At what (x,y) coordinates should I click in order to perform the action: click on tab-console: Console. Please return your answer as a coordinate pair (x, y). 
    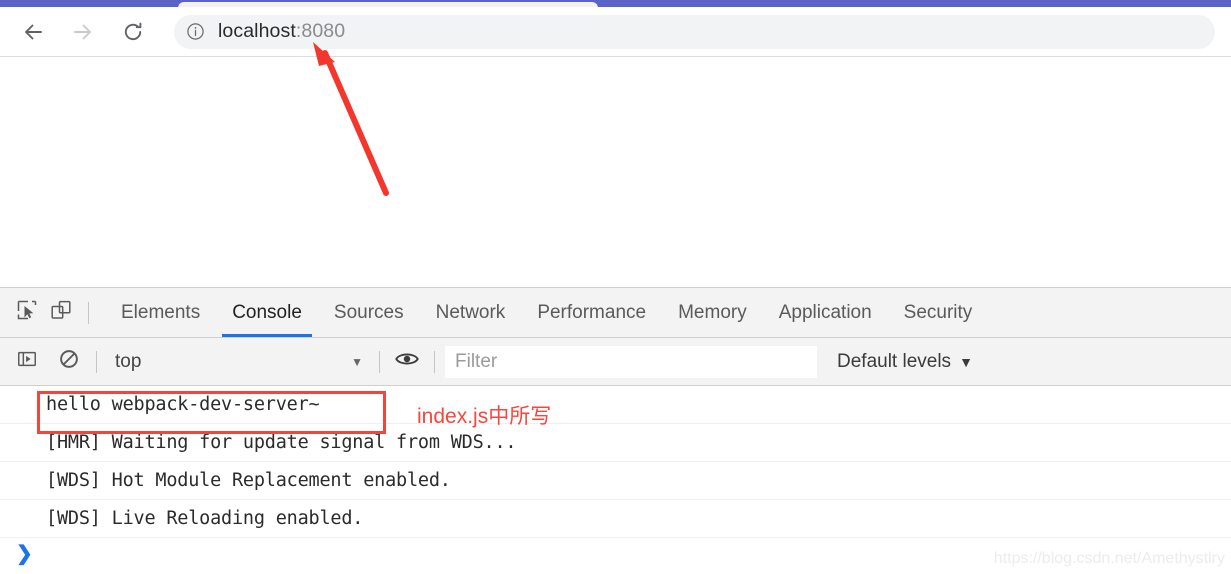
    Looking at the image, I should click on (267, 312).